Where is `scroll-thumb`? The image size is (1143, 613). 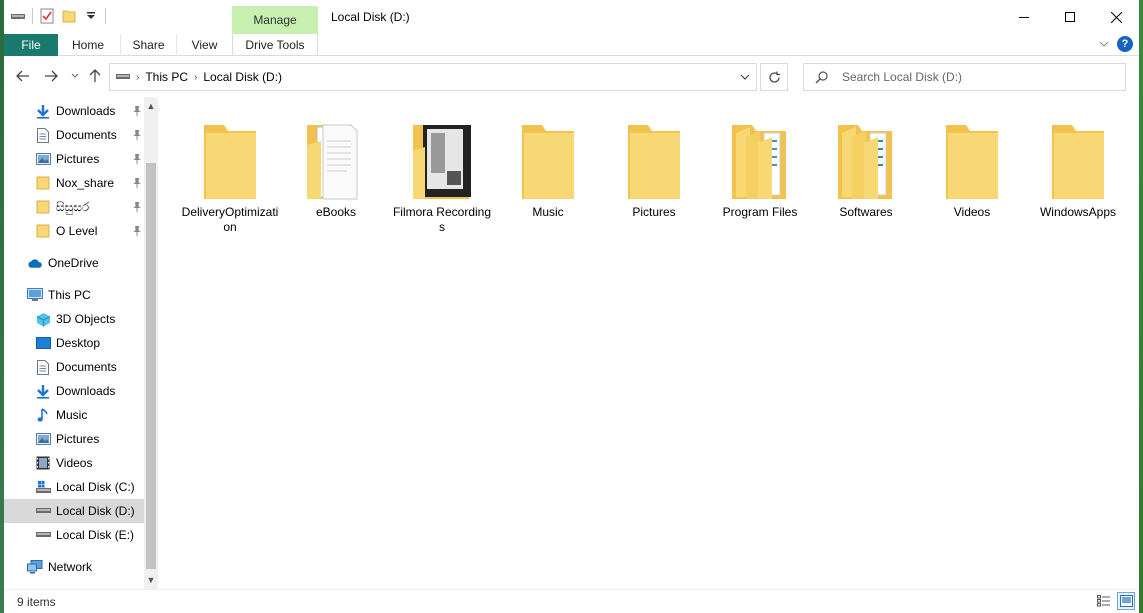
scroll-thumb is located at coordinates (151, 366).